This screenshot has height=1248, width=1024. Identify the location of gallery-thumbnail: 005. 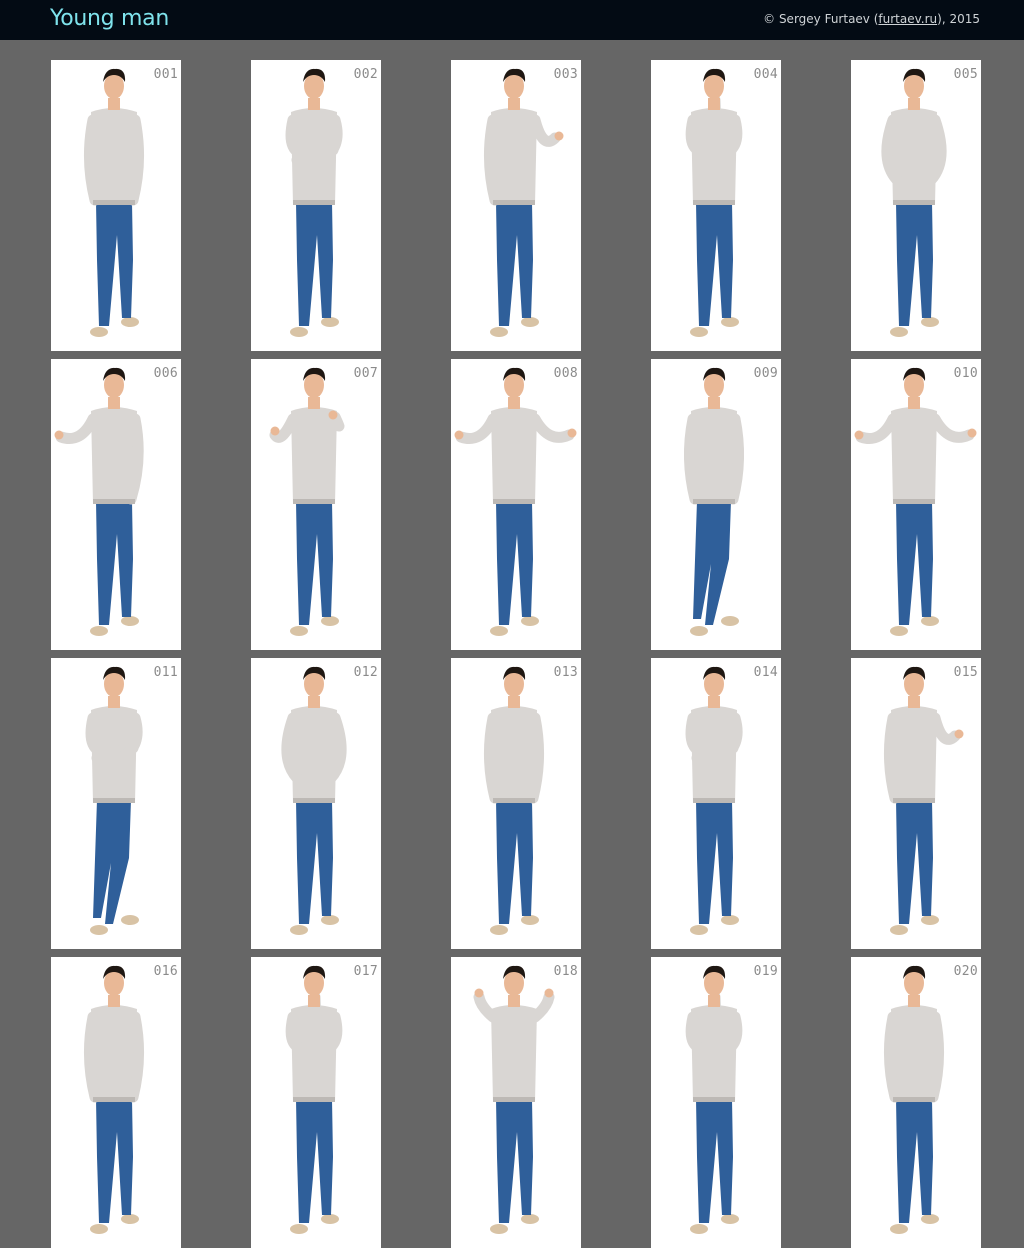
(916, 205).